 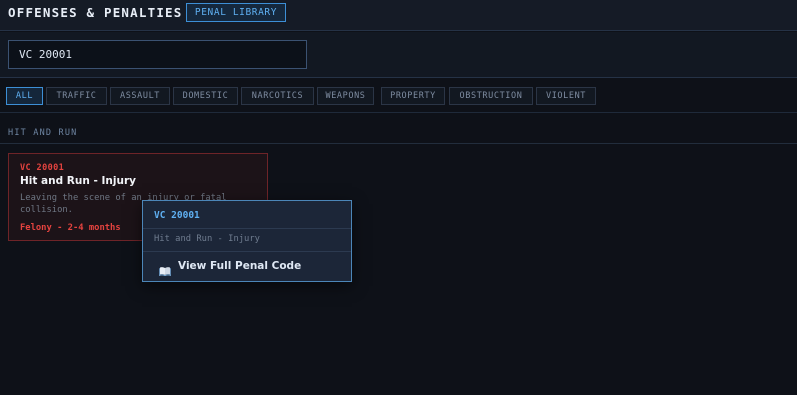 I want to click on view-full-penal-code-label: View Full Penal Code, so click(x=240, y=266).